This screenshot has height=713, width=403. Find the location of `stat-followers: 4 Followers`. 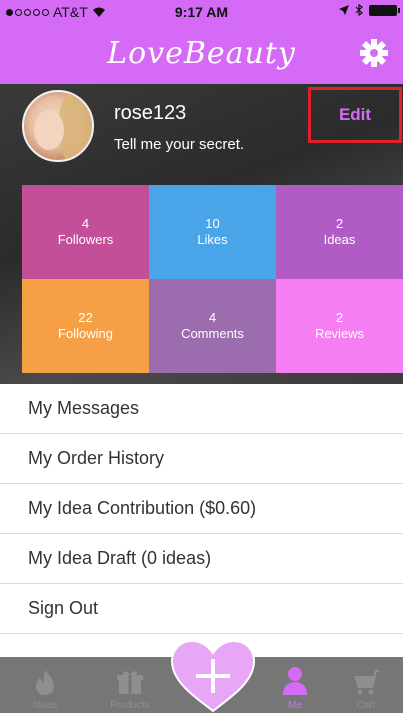

stat-followers: 4 Followers is located at coordinates (85, 232).